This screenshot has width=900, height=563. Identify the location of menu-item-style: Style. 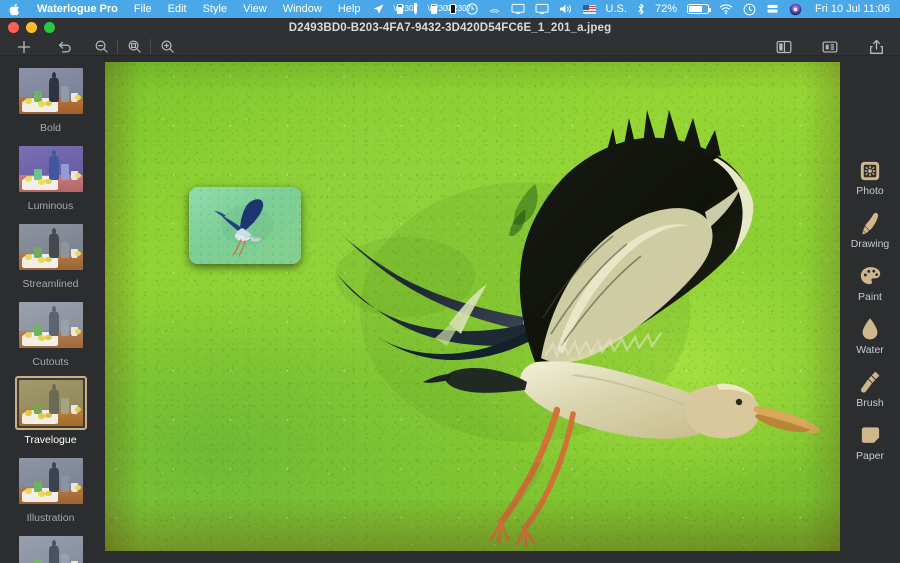
(215, 9).